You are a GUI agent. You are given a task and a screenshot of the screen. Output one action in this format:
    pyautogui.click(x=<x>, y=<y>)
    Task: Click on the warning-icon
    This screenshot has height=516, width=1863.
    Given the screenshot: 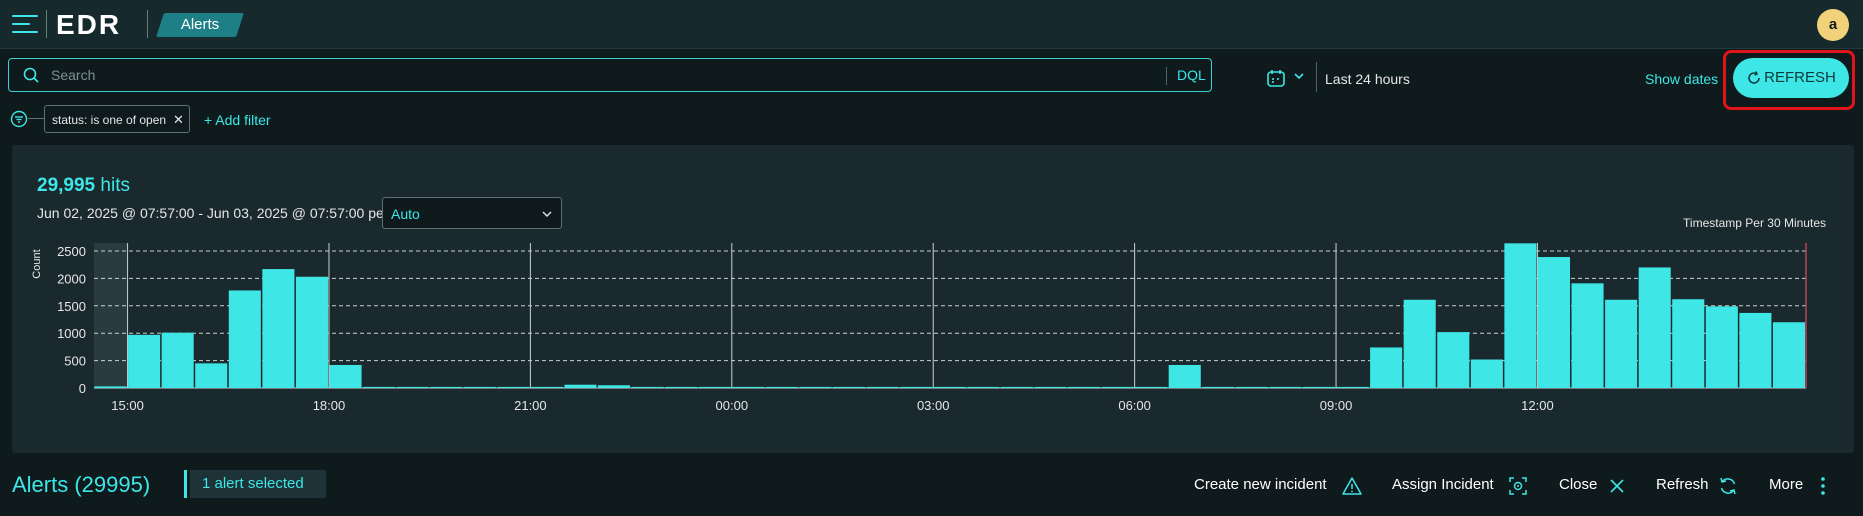 What is the action you would take?
    pyautogui.click(x=1352, y=486)
    